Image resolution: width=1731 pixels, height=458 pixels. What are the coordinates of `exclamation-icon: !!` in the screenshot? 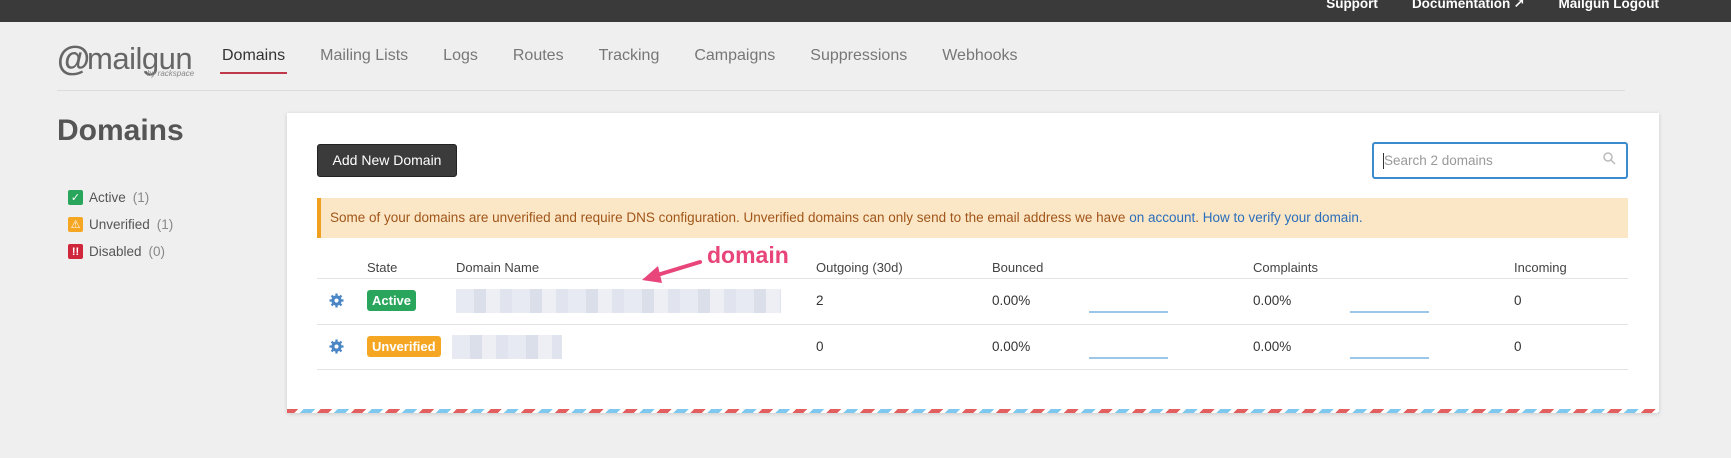 It's located at (75, 251).